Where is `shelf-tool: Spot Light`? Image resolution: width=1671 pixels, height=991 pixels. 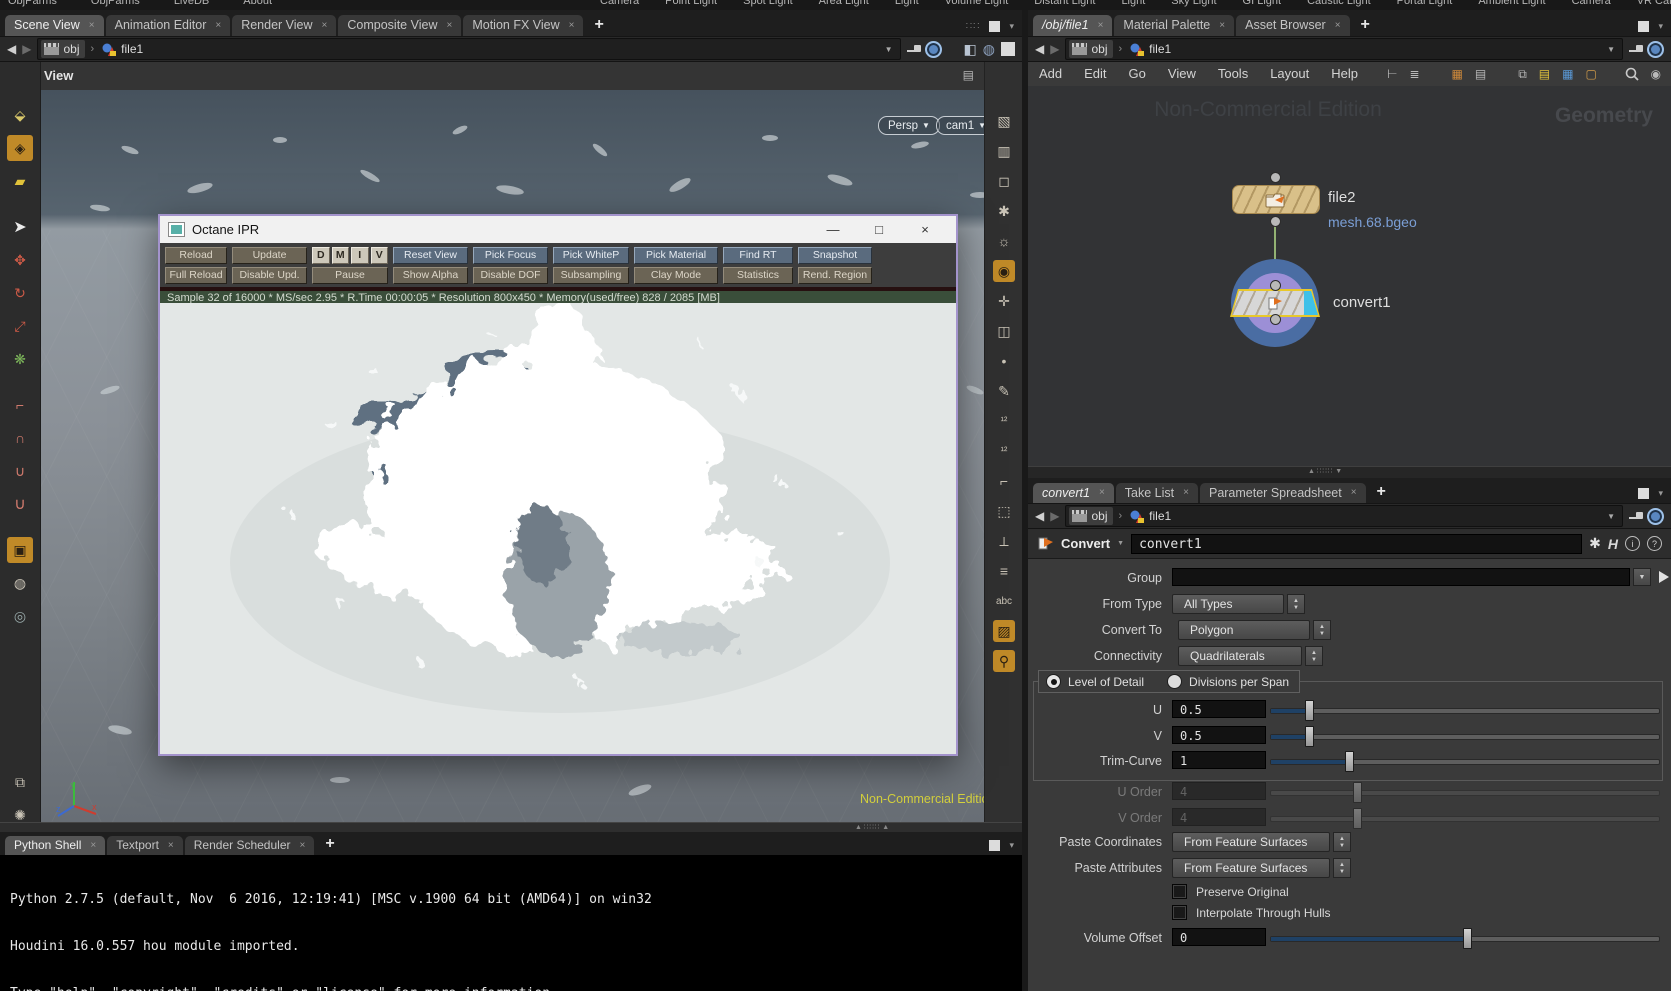
shelf-tool: Spot Light is located at coordinates (768, 3).